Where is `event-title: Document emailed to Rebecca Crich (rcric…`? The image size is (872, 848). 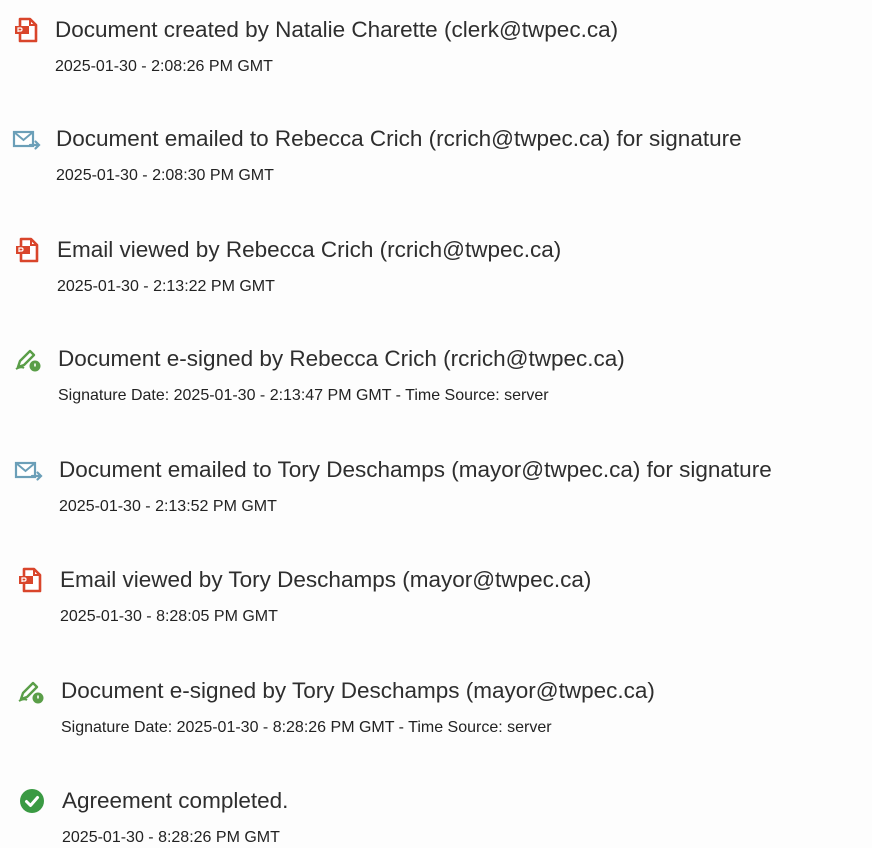 event-title: Document emailed to Rebecca Crich (rcric… is located at coordinates (399, 138).